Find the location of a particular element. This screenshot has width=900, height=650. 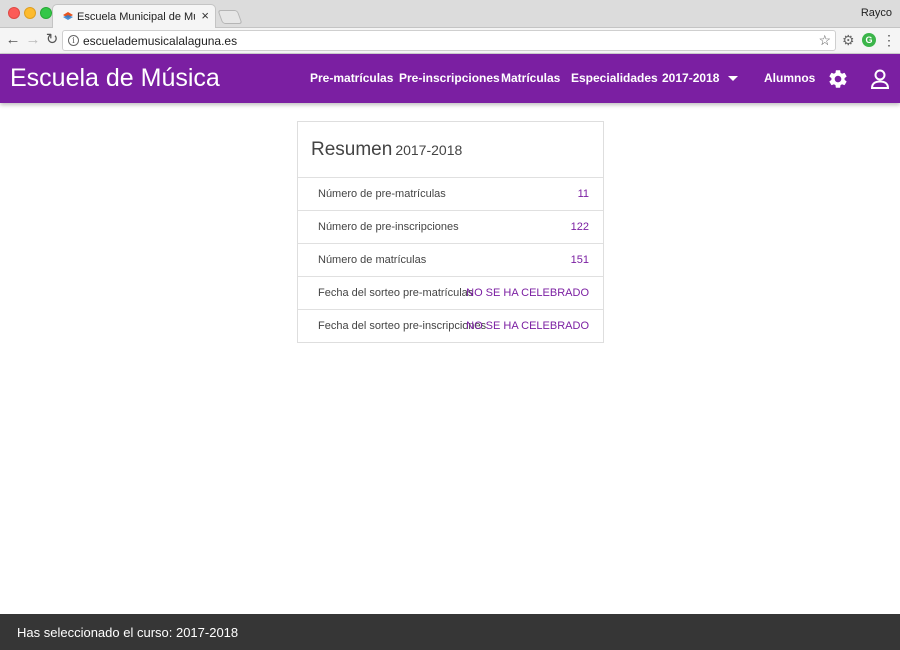

summary-year: 2017-2018 is located at coordinates (429, 150).